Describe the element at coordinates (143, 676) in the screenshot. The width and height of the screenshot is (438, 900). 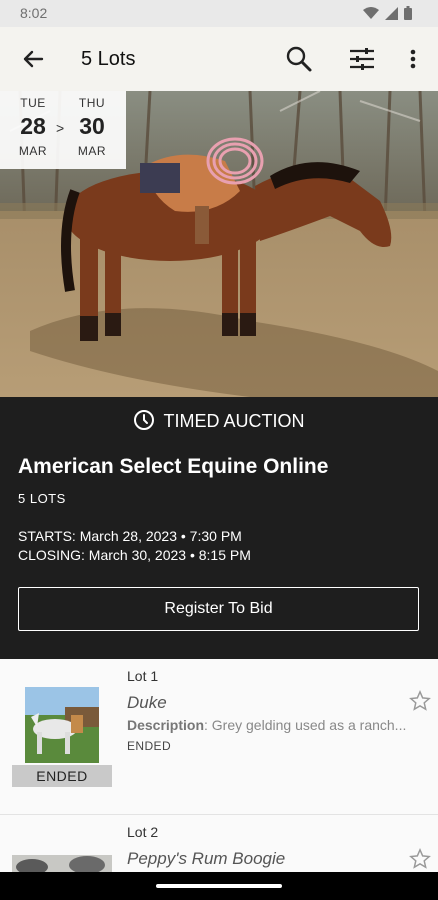
I see `lot-number: Lot 1` at that location.